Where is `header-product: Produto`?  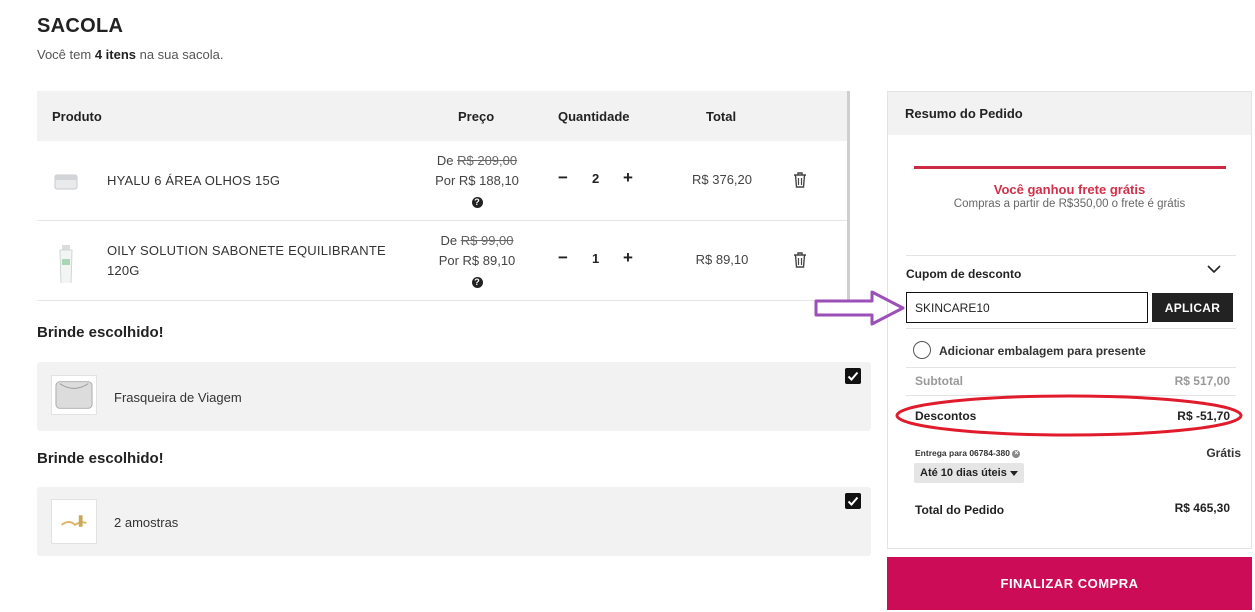
header-product: Produto is located at coordinates (77, 116).